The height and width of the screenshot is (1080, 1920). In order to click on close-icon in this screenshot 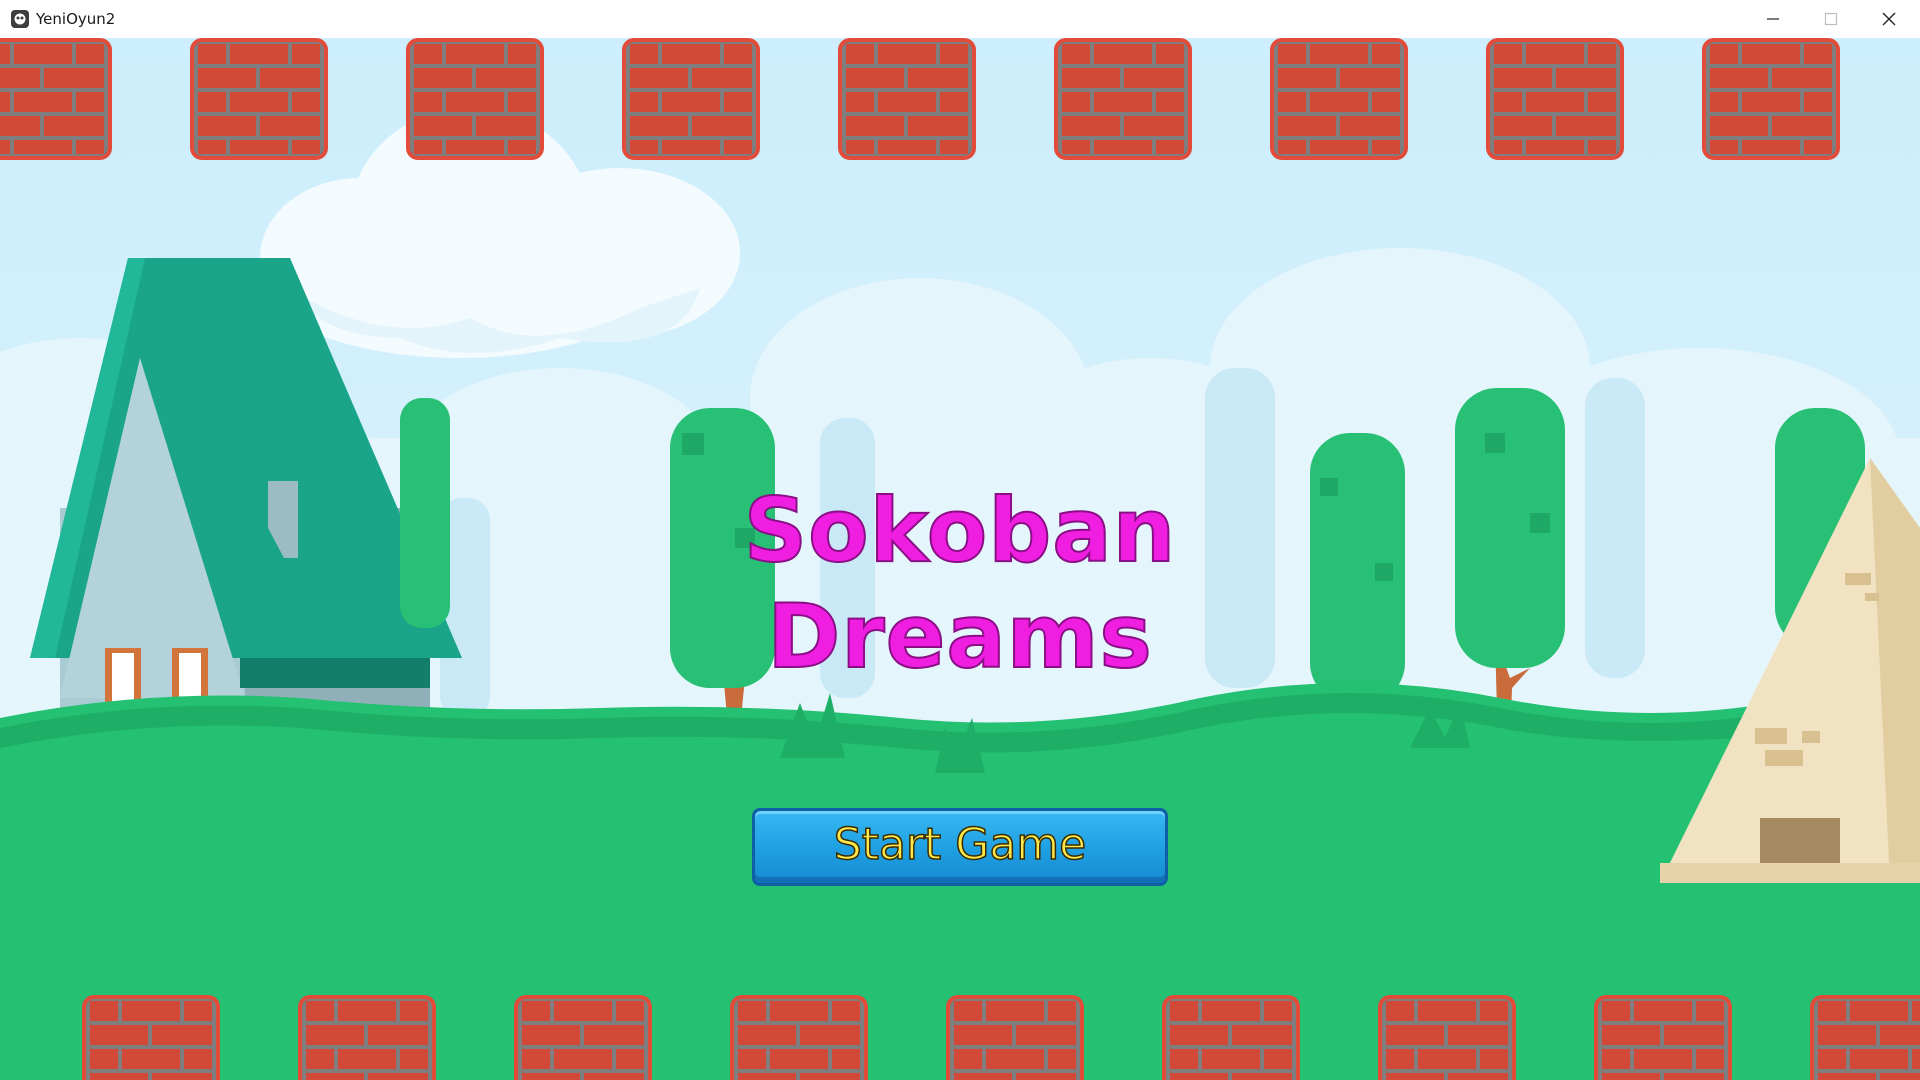, I will do `click(1889, 19)`.